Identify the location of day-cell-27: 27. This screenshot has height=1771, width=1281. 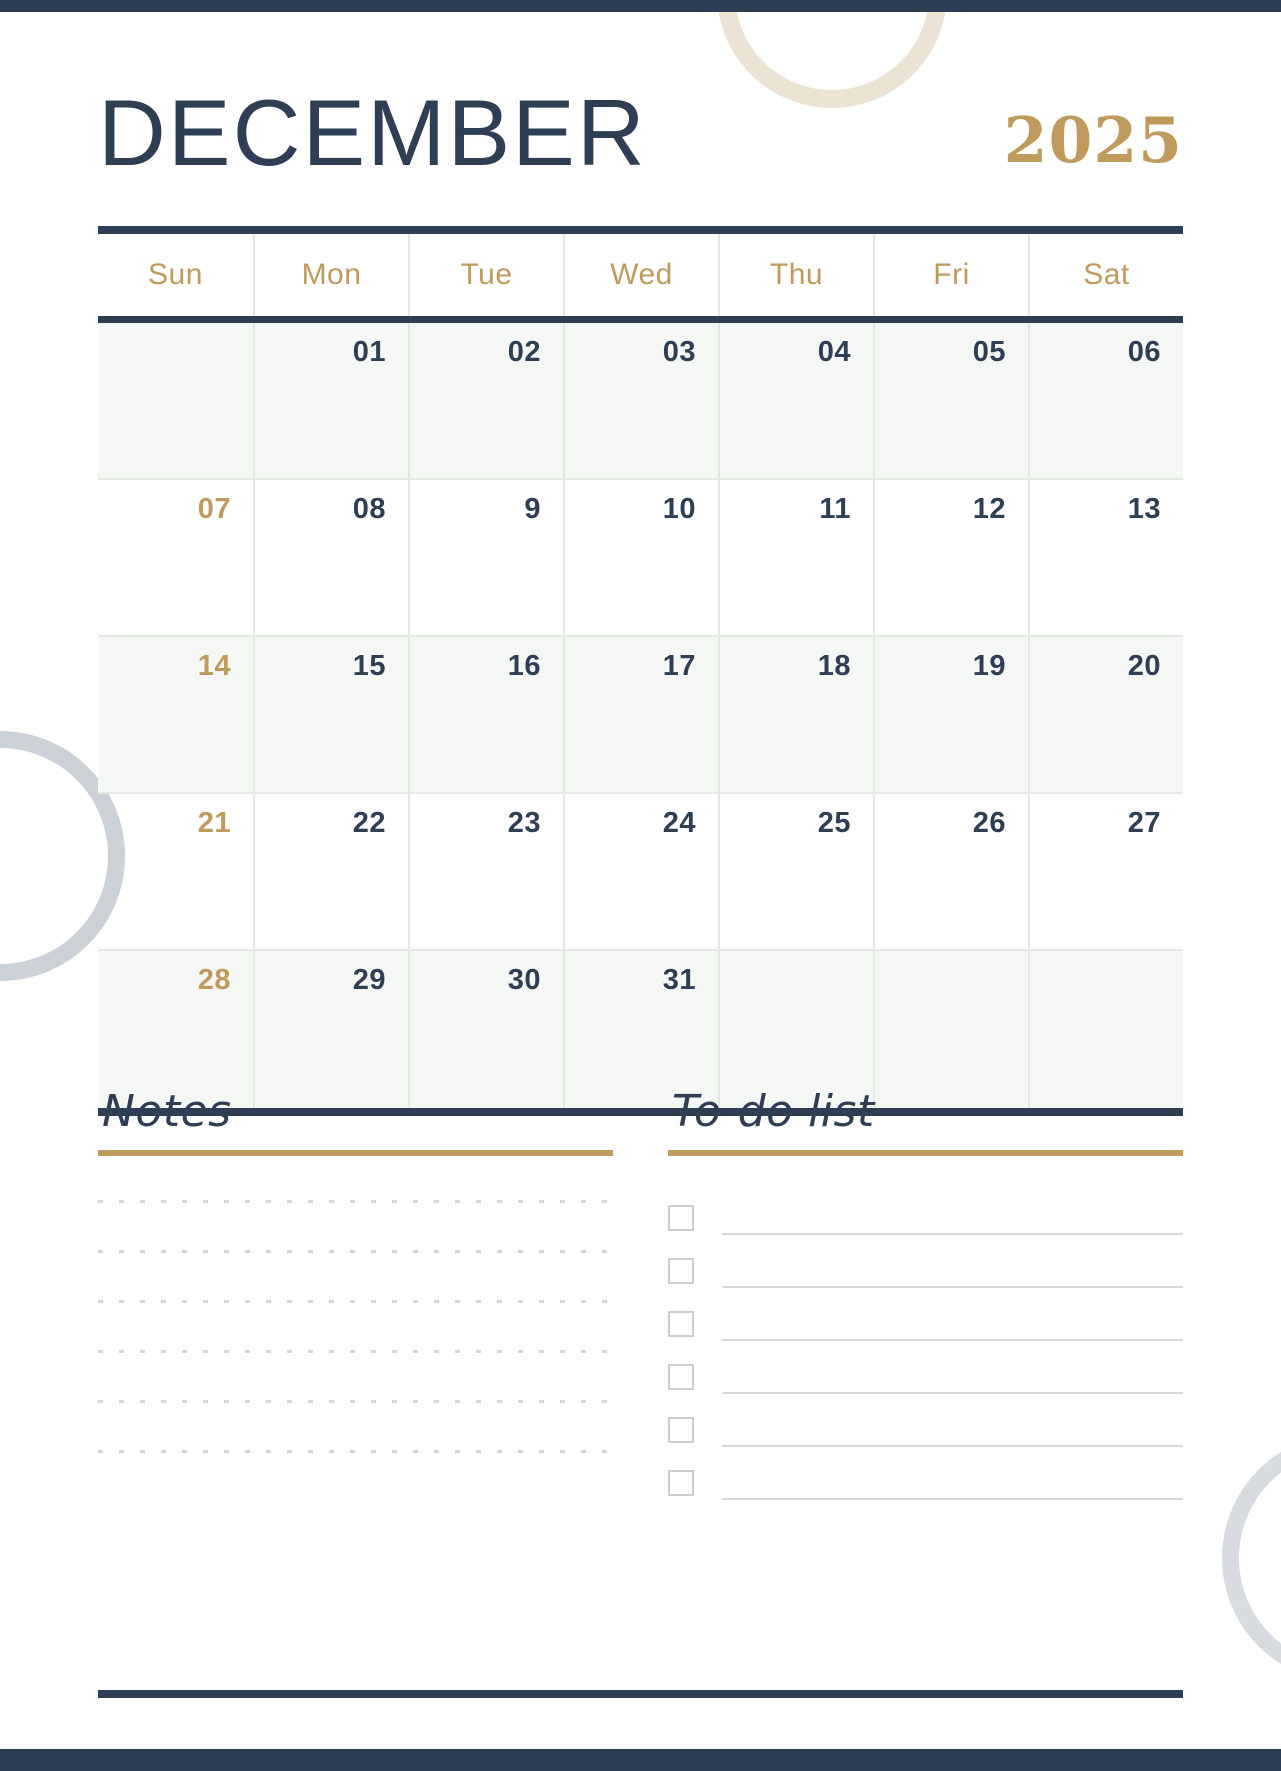
(1105, 871).